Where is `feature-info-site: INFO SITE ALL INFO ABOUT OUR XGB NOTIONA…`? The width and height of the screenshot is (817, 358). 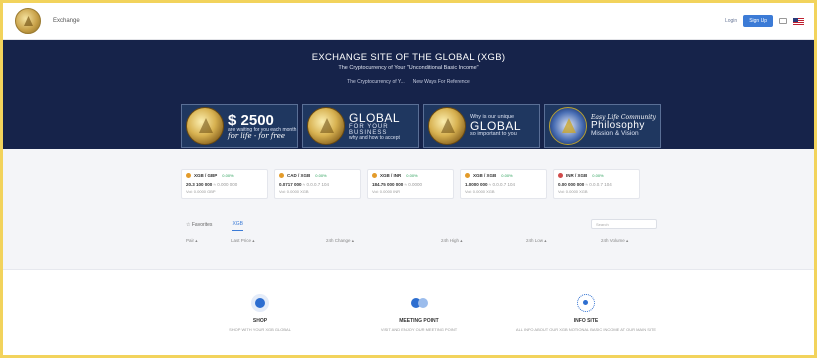
feature-info-site: INFO SITE ALL INFO ABOUT OUR XGB NOTIONA… is located at coordinates (586, 301).